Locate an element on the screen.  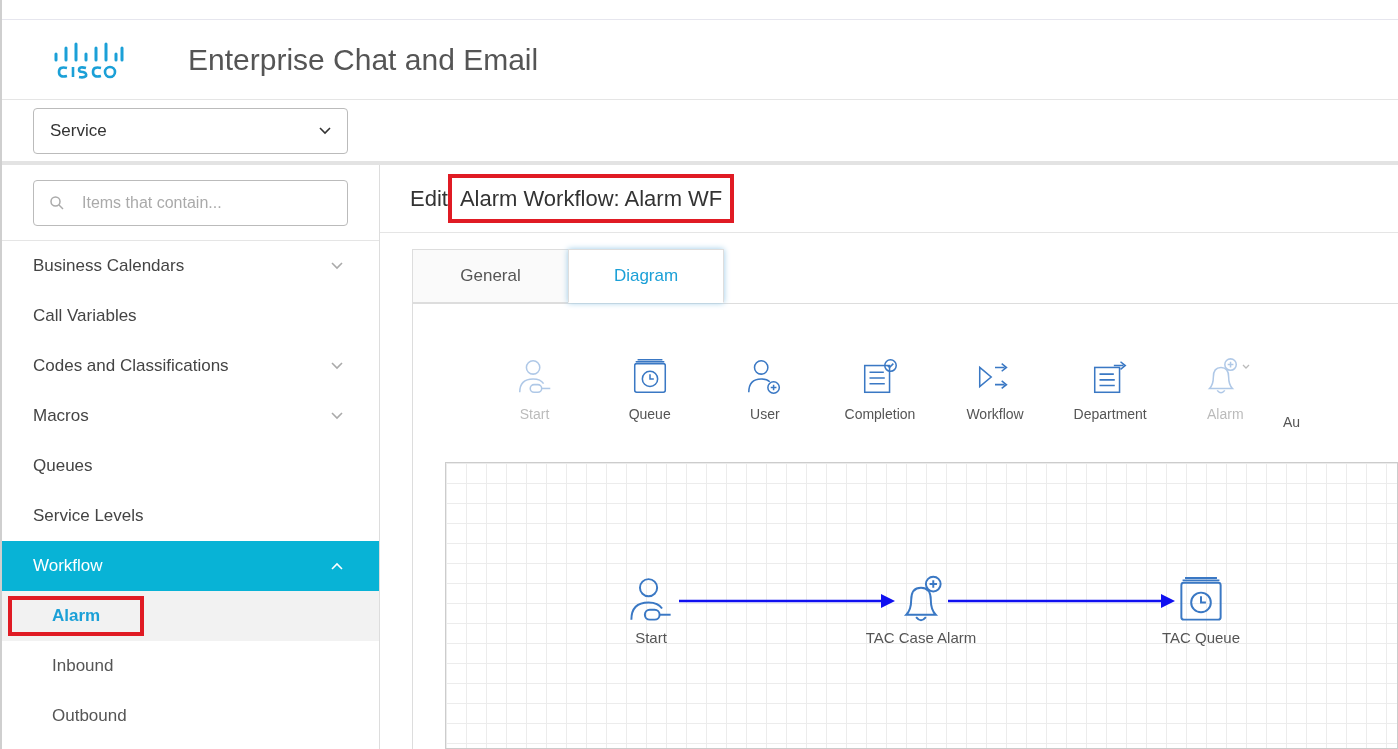
sidebar-item-label: Codes and Classifications is located at coordinates (131, 366).